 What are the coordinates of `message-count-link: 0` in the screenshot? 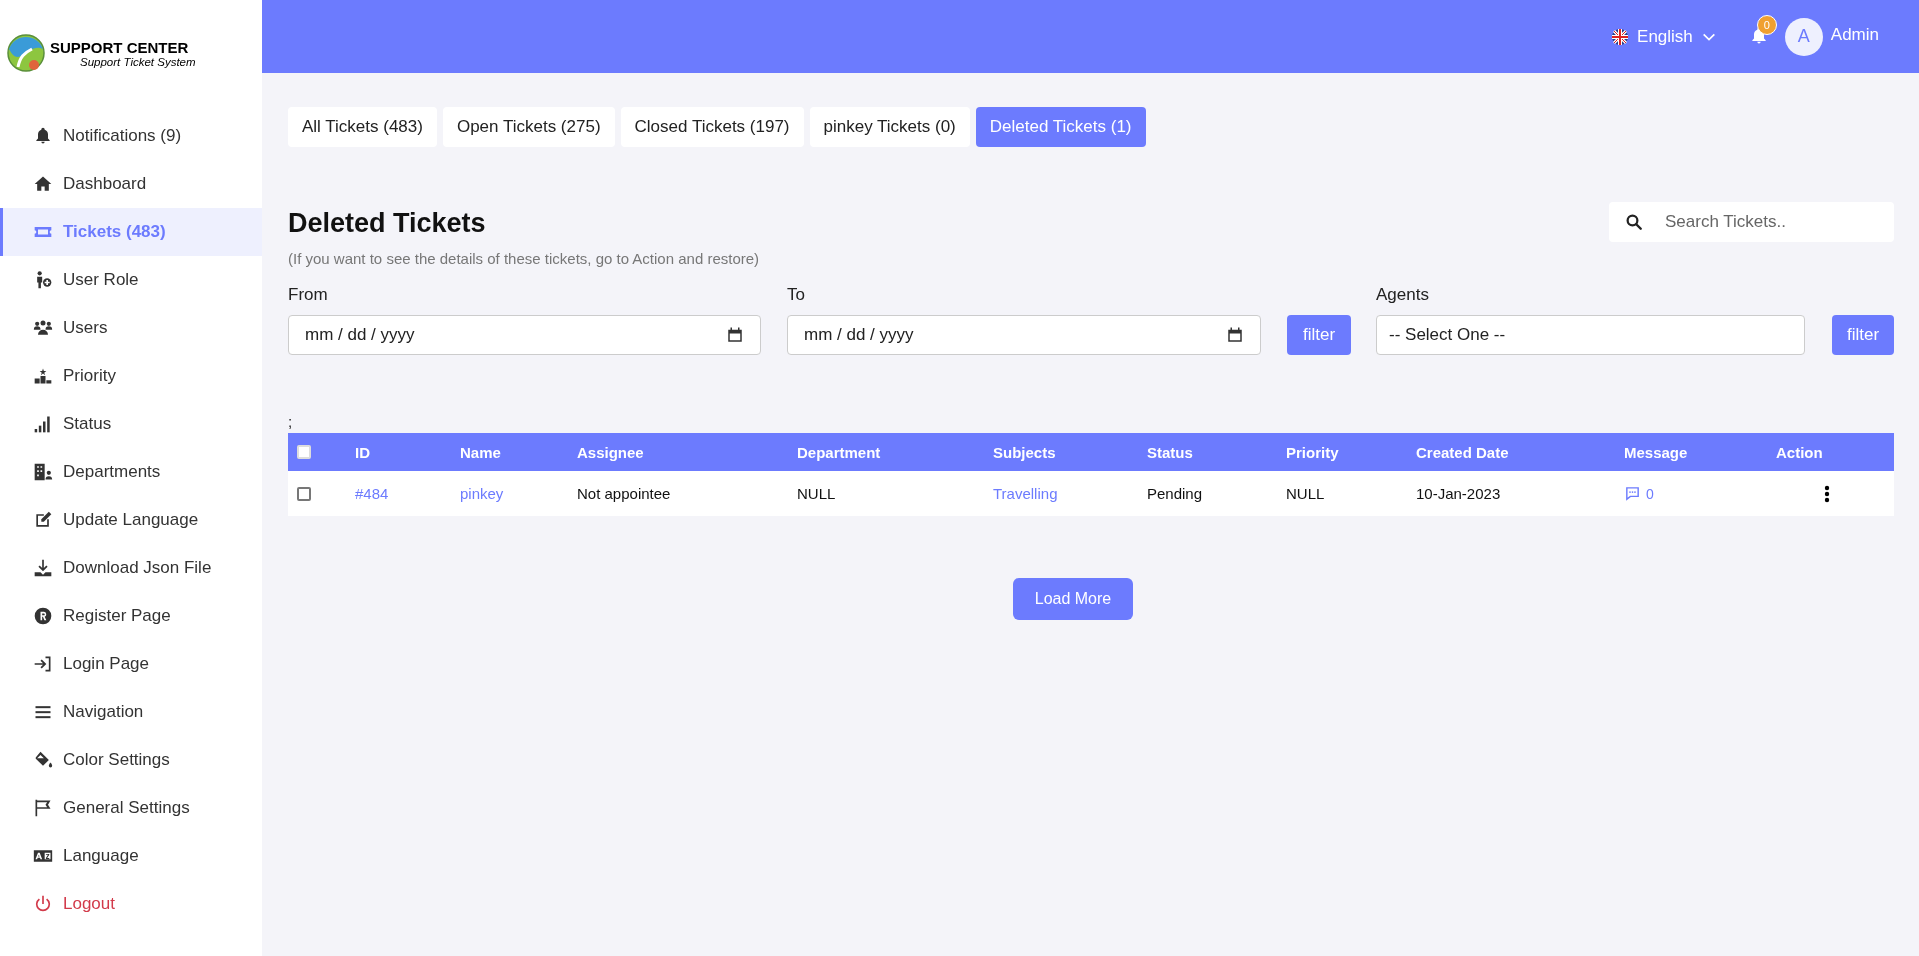 It's located at (1639, 493).